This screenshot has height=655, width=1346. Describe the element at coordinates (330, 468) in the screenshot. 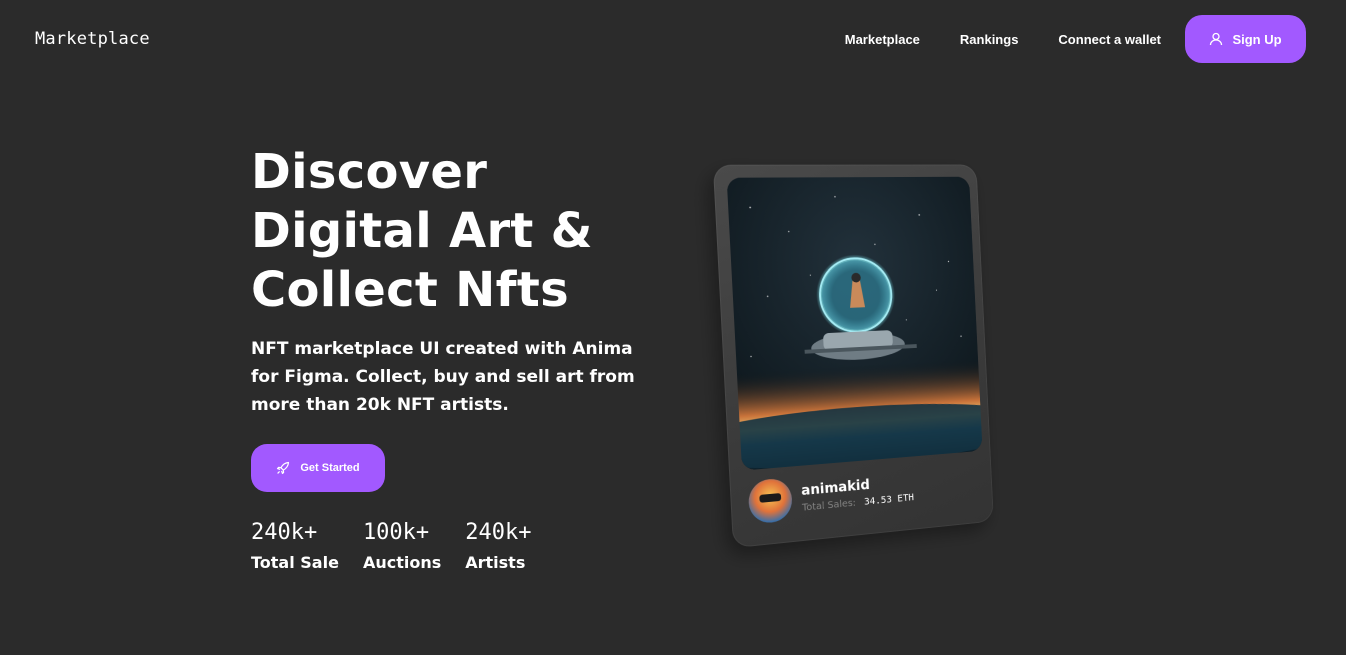

I see `get-started-label: Get Started` at that location.